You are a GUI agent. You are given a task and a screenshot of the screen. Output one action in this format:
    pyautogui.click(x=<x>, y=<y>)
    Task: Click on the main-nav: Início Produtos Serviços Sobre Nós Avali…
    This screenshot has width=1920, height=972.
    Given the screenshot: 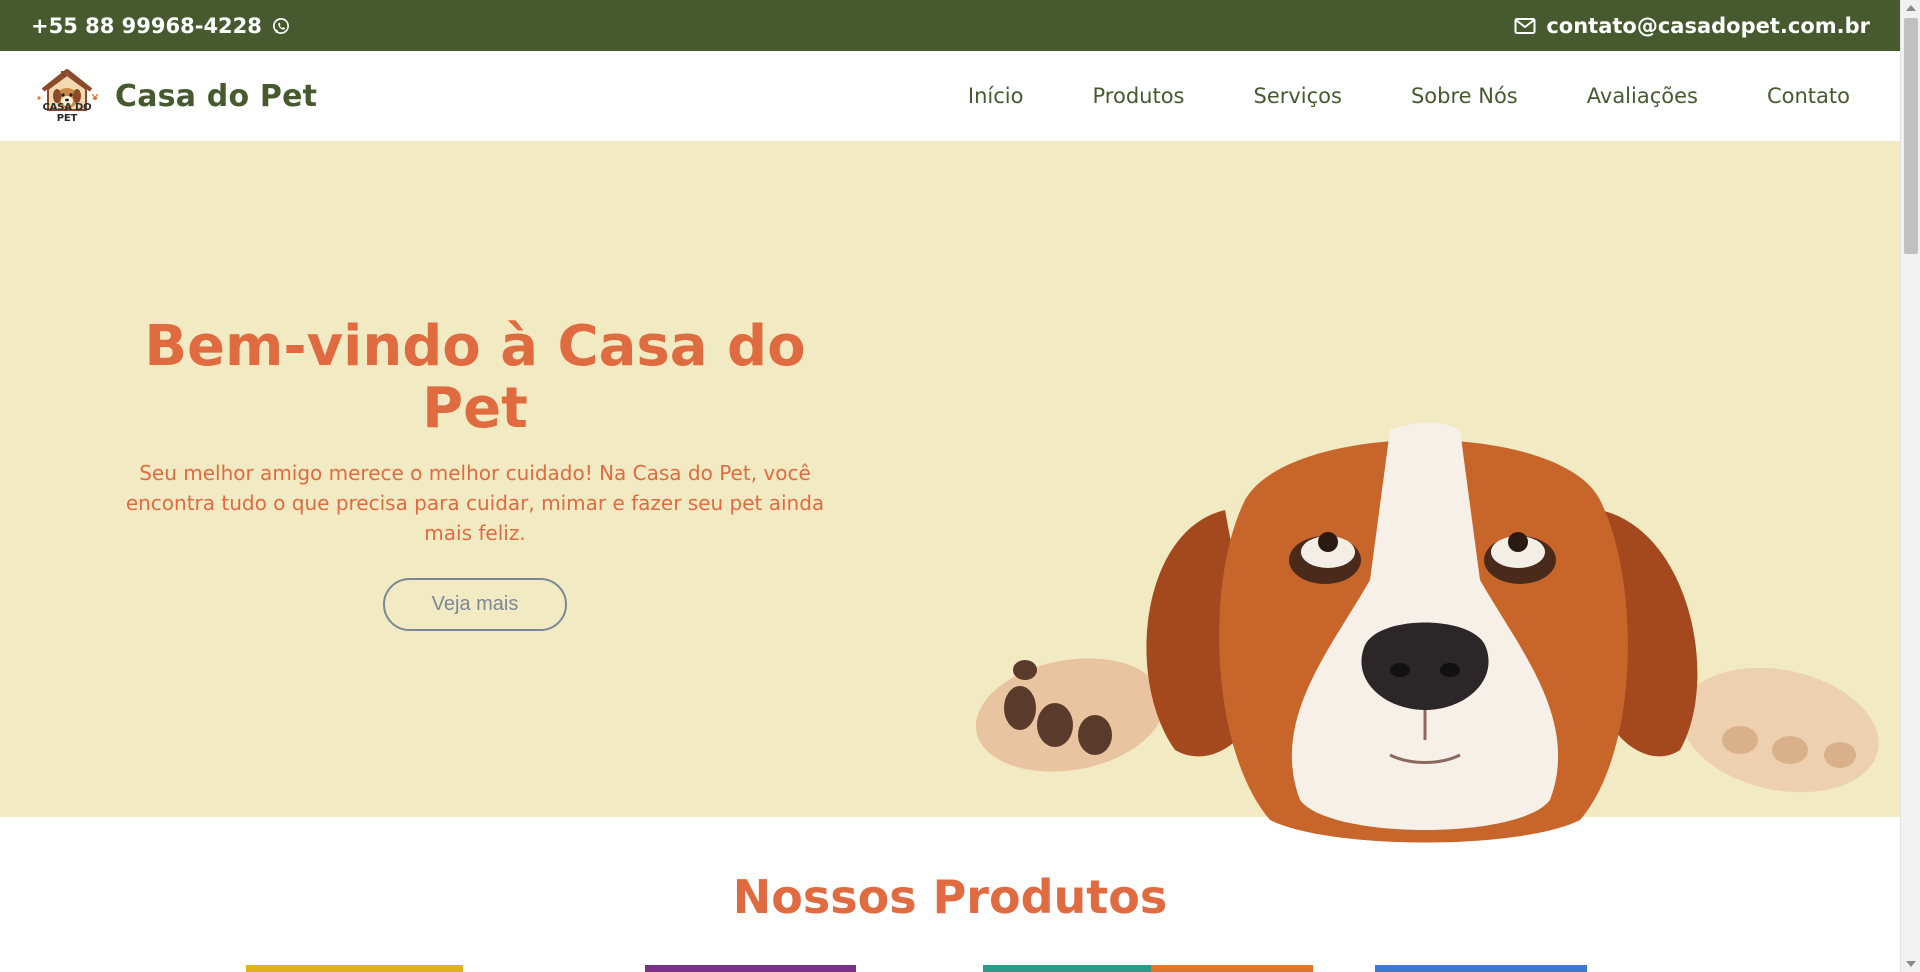 What is the action you would take?
    pyautogui.click(x=1409, y=96)
    